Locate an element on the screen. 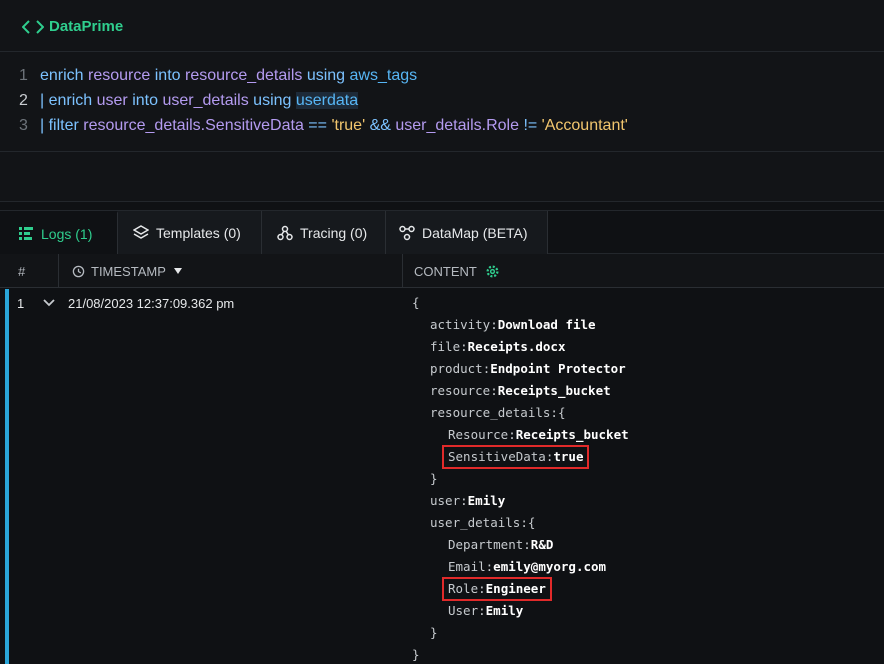  json-value: emily@myorg.com is located at coordinates (550, 566).